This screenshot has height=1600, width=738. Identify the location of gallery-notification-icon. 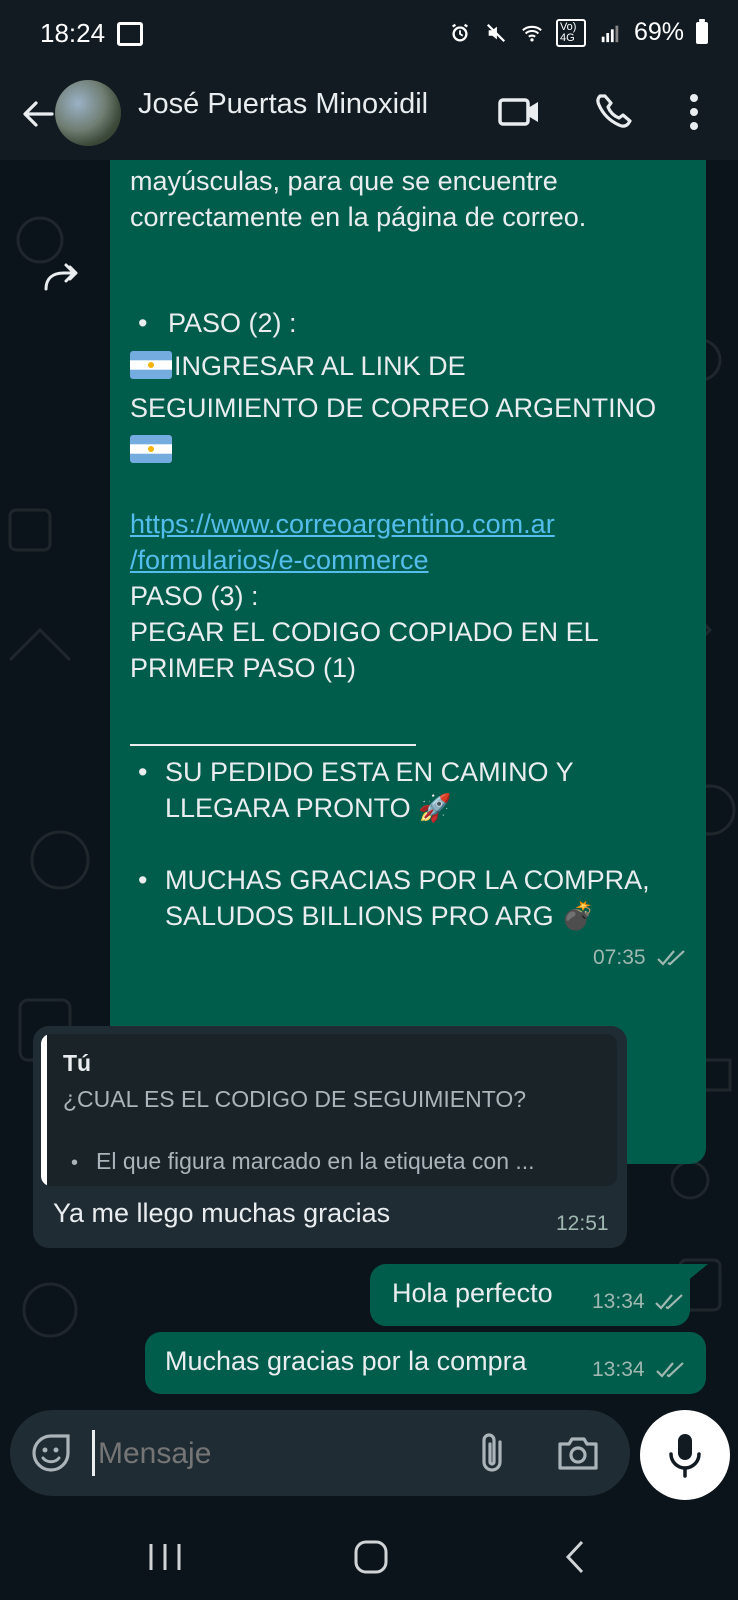
(130, 34).